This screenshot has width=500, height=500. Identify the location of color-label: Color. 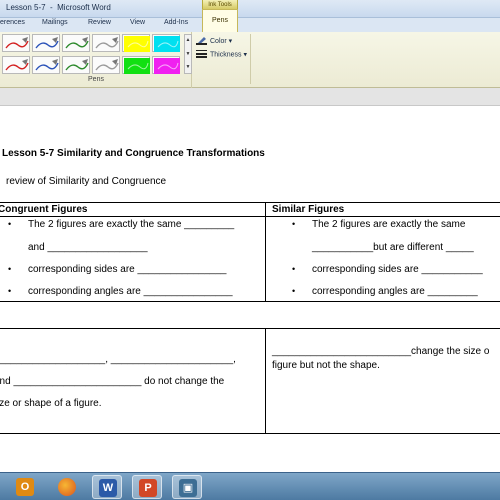
(218, 41).